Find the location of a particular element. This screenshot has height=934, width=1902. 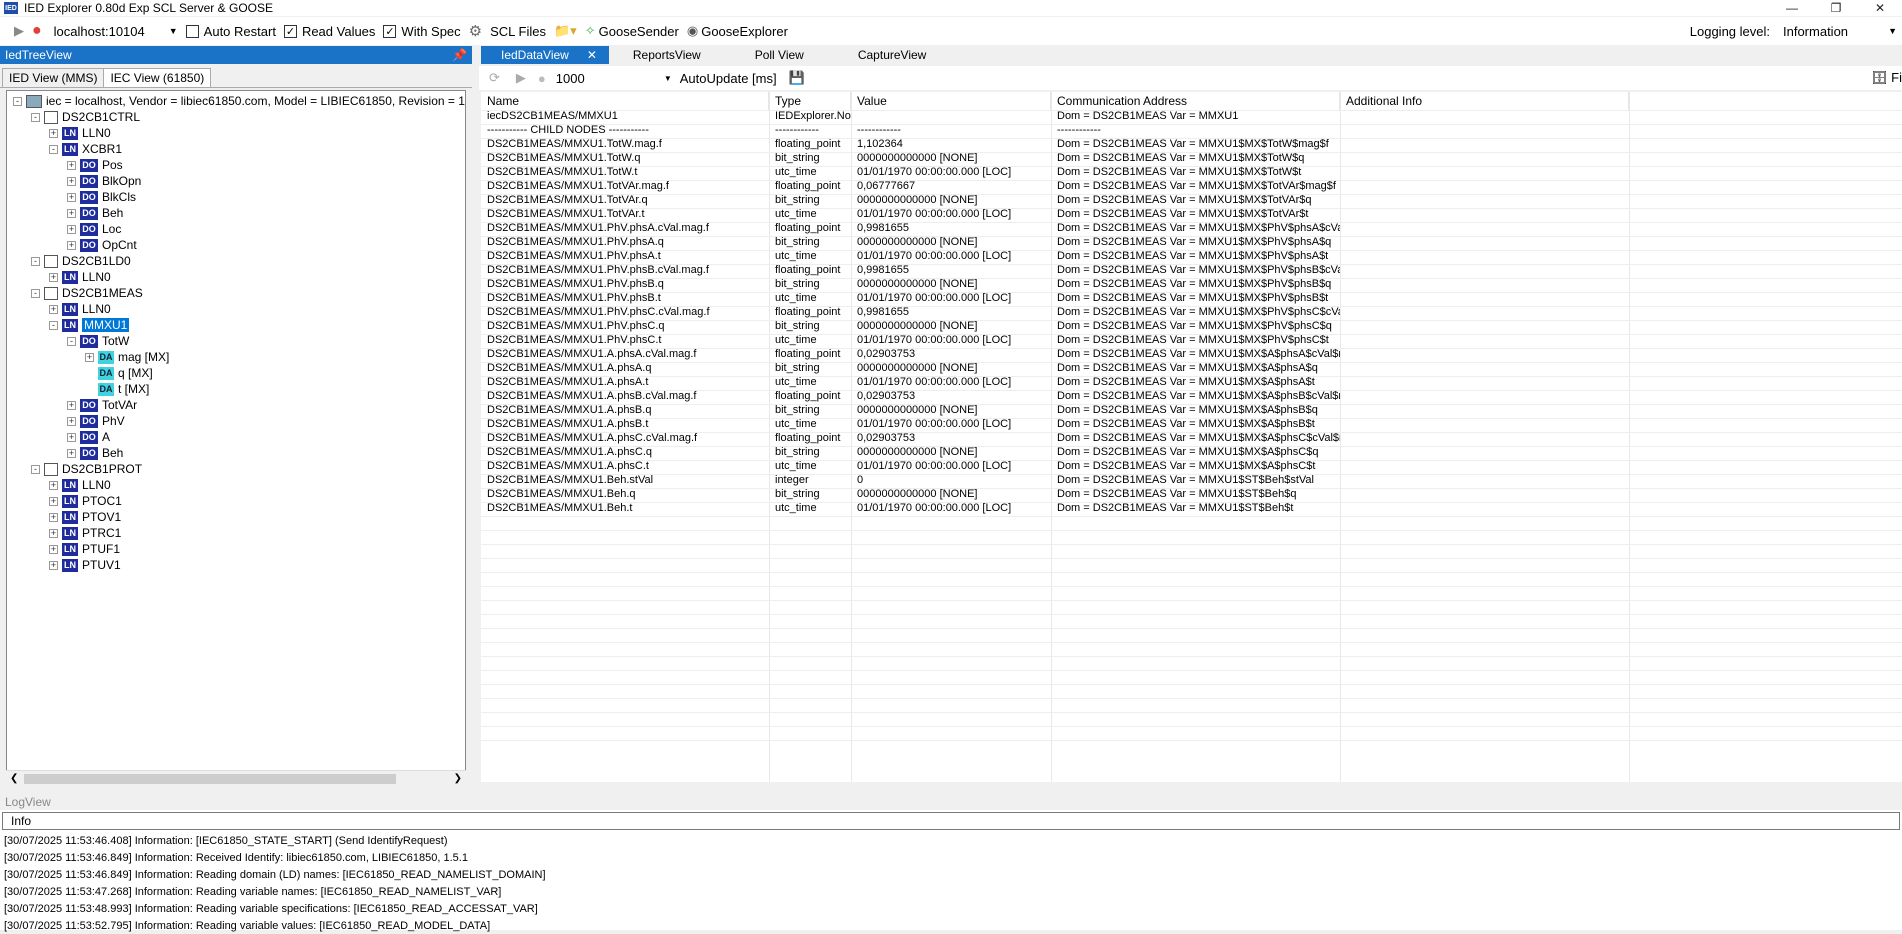

table-cell: integer is located at coordinates (810, 480).